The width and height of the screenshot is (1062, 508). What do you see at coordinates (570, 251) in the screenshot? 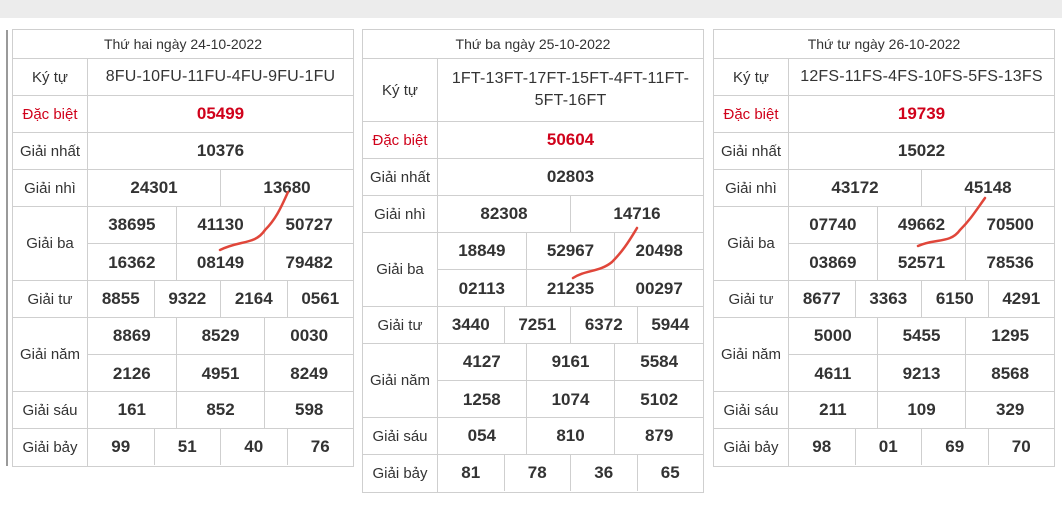
I see `prize-number: 52967` at bounding box center [570, 251].